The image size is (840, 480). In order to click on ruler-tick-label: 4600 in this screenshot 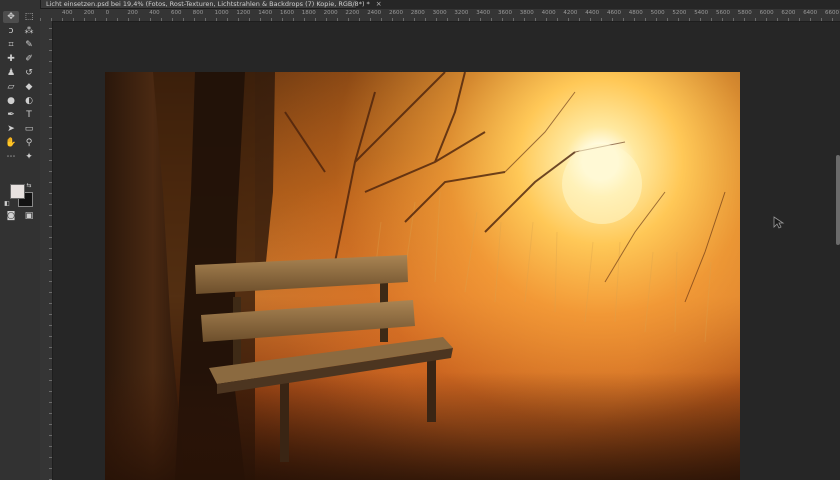, I will do `click(614, 13)`.